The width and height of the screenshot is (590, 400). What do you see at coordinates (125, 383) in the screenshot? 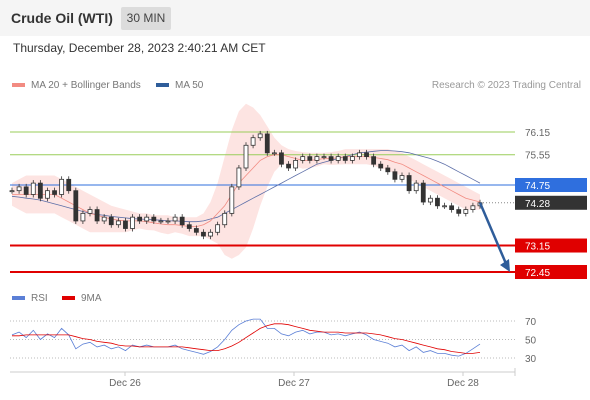
I see `x-tick-label: Dec 26` at bounding box center [125, 383].